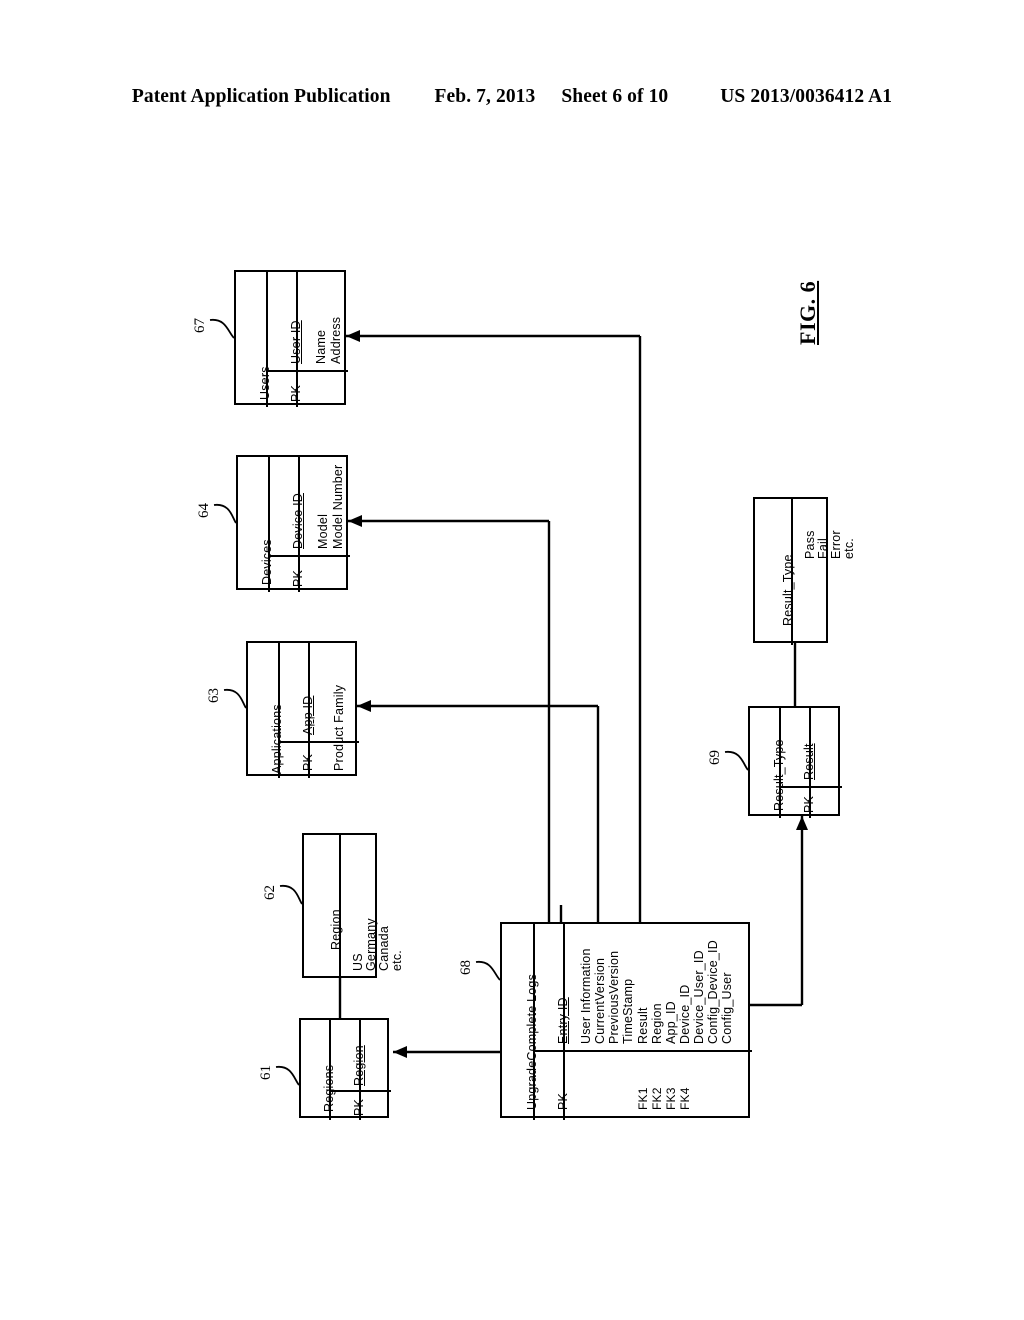 The height and width of the screenshot is (1320, 1024). Describe the element at coordinates (285, 339) in the screenshot. I see `users-key-band: User ID PK` at that location.